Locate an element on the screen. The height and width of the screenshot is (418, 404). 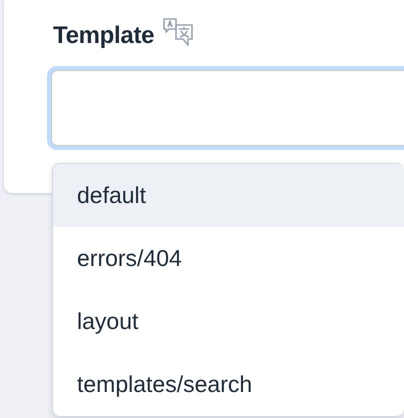
dropdown-option: layout is located at coordinates (228, 321).